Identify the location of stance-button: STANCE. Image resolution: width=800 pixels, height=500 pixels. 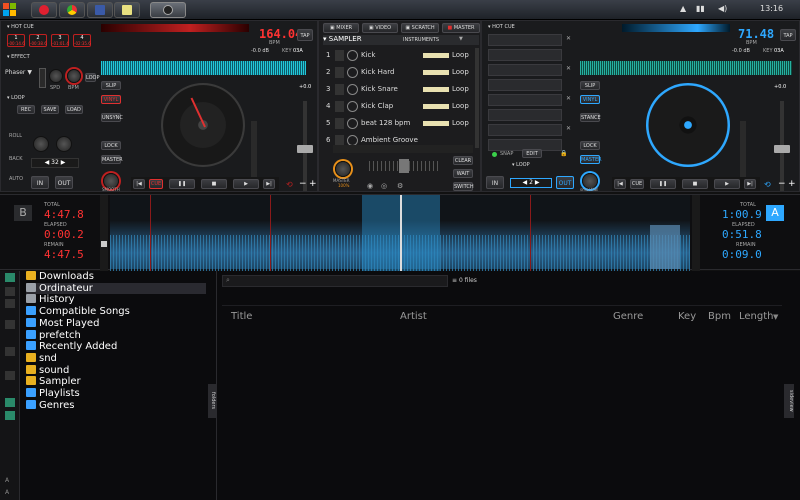
(590, 117).